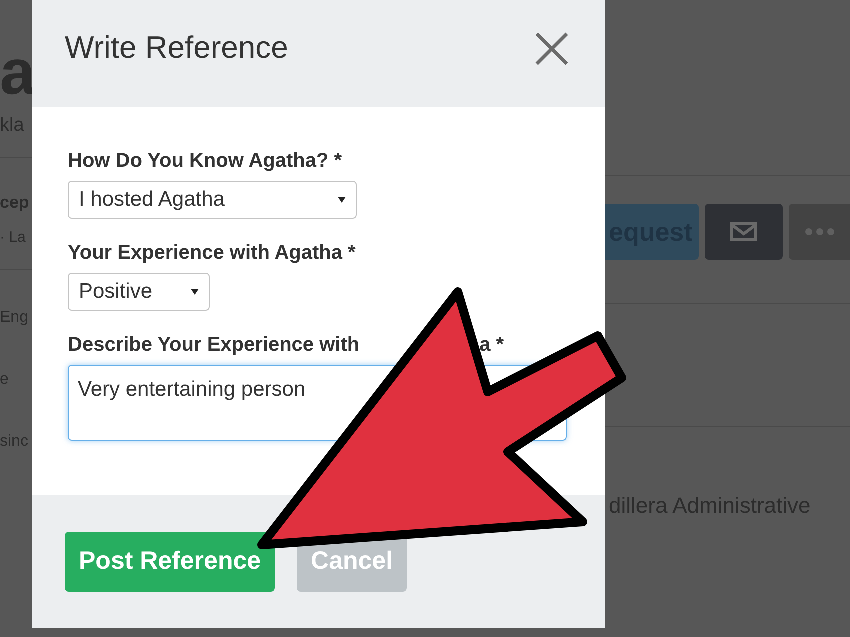 This screenshot has width=850, height=637. What do you see at coordinates (205, 161) in the screenshot?
I see `field-label: How Do You Know Agatha? *` at bounding box center [205, 161].